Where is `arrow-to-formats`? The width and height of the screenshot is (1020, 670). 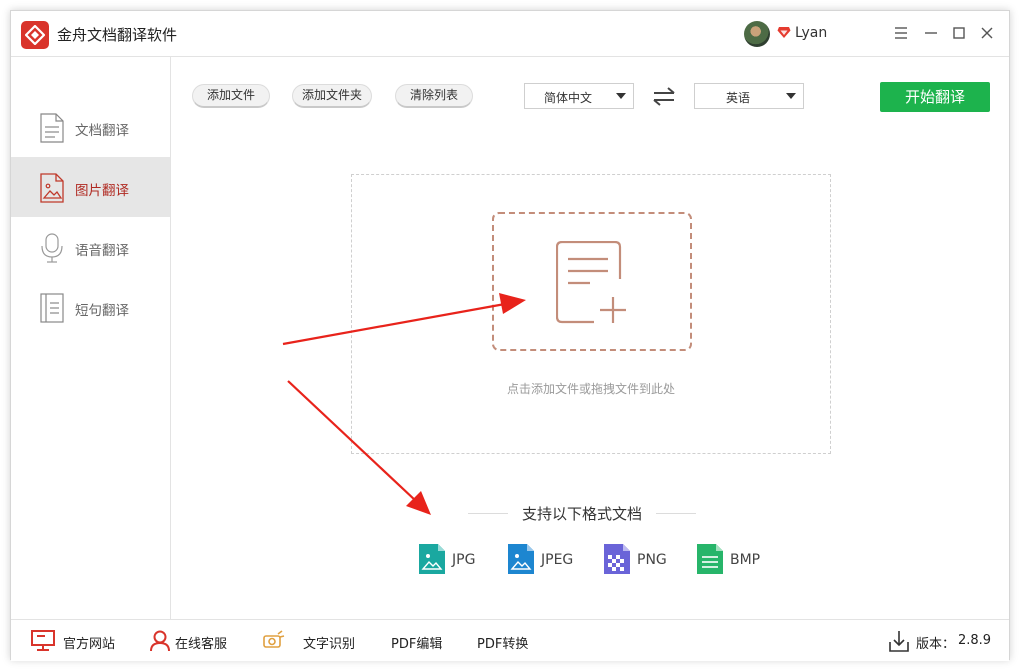
arrow-to-formats is located at coordinates (359, 447).